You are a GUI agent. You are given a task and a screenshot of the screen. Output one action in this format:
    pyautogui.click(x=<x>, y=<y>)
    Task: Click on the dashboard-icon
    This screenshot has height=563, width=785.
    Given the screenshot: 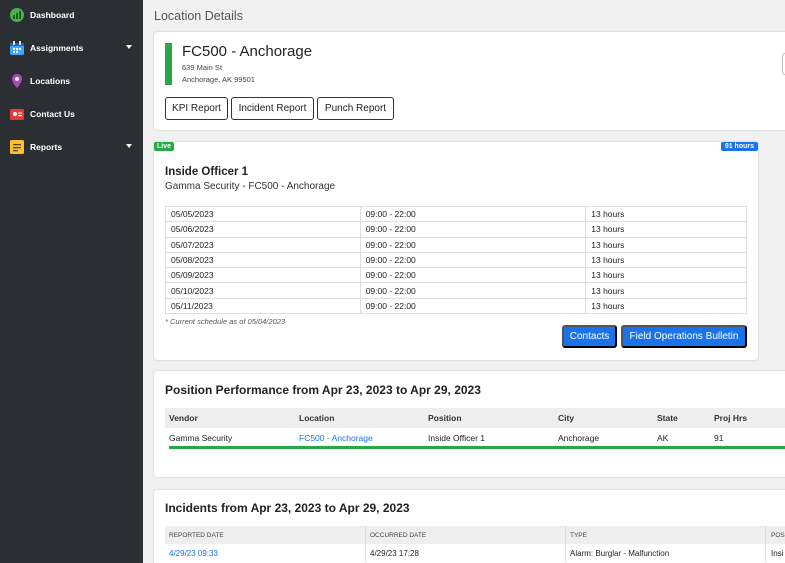 What is the action you would take?
    pyautogui.click(x=16, y=15)
    